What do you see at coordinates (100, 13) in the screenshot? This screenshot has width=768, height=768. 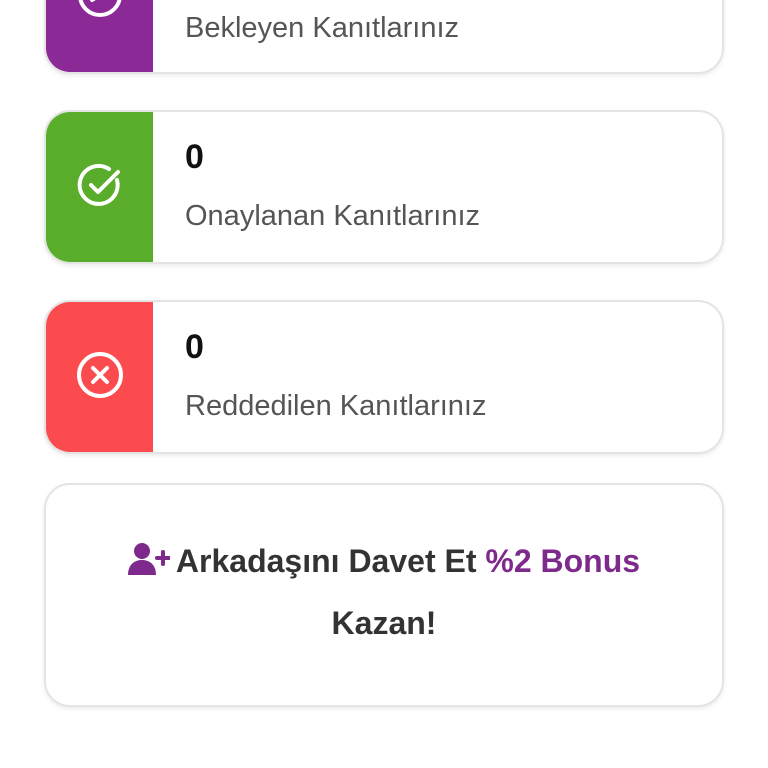 I see `clock-icon` at bounding box center [100, 13].